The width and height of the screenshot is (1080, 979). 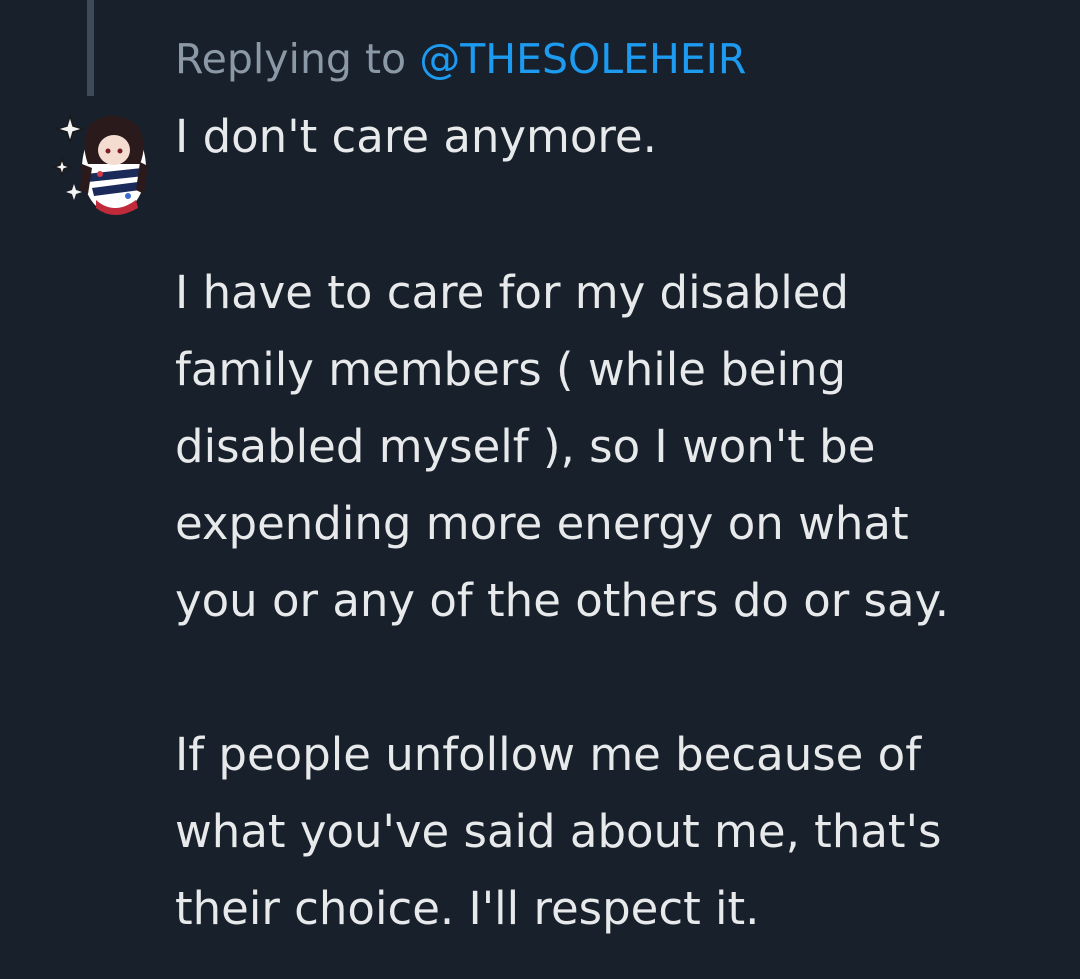 I want to click on reply-handle-link: @THESOLEHEIR, so click(x=582, y=59).